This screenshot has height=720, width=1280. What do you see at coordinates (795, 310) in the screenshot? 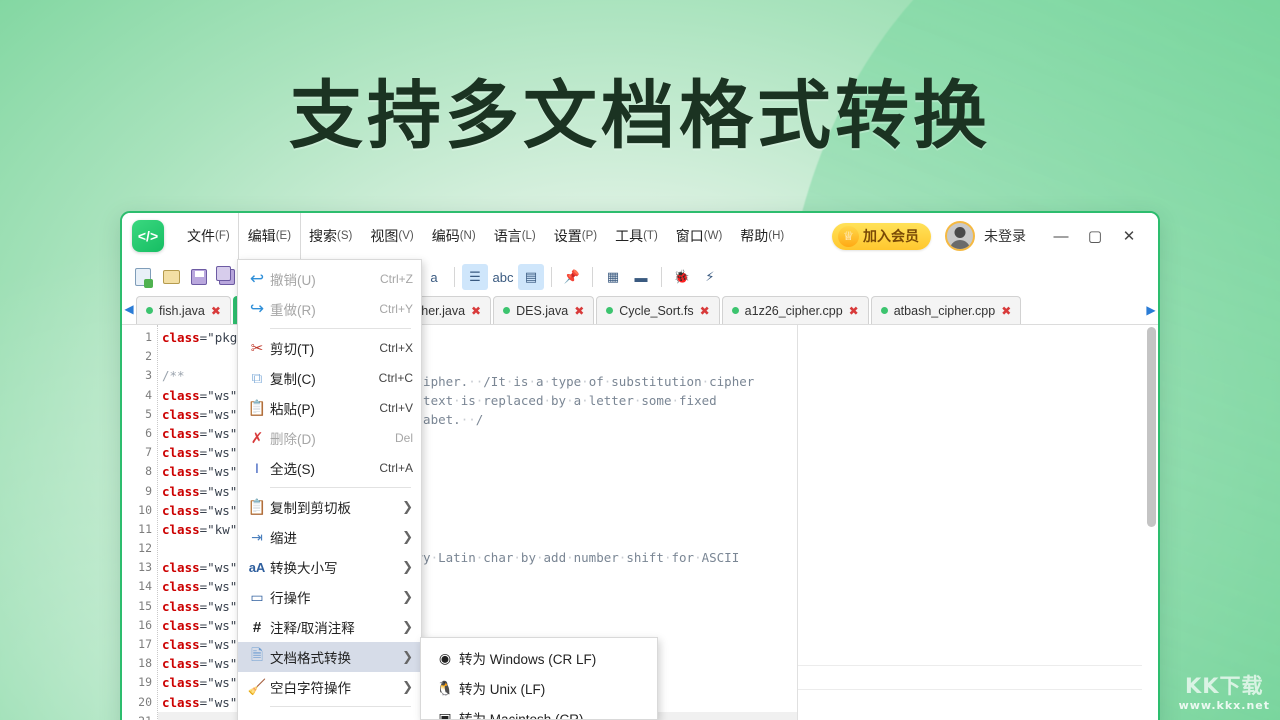
I see `editor-tab: a1z26_cipher.cpp ✖` at bounding box center [795, 310].